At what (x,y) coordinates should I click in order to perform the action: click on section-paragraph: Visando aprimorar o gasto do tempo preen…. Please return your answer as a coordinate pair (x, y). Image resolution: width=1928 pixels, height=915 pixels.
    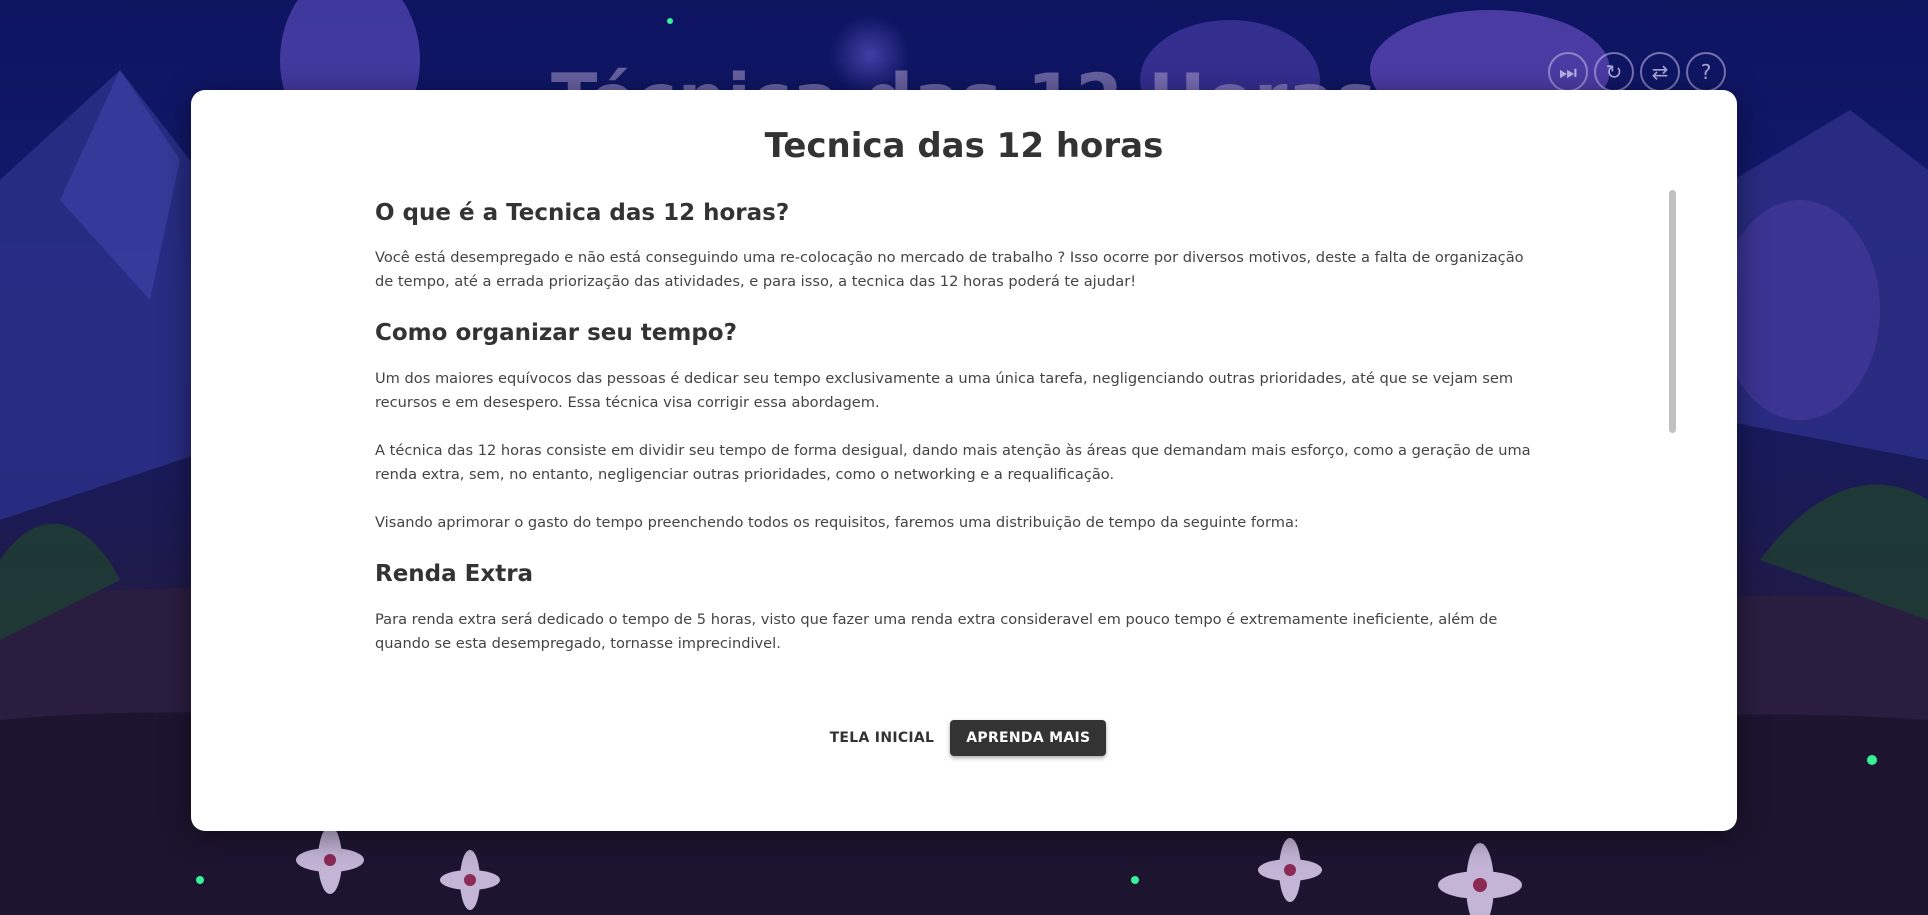
    Looking at the image, I should click on (837, 522).